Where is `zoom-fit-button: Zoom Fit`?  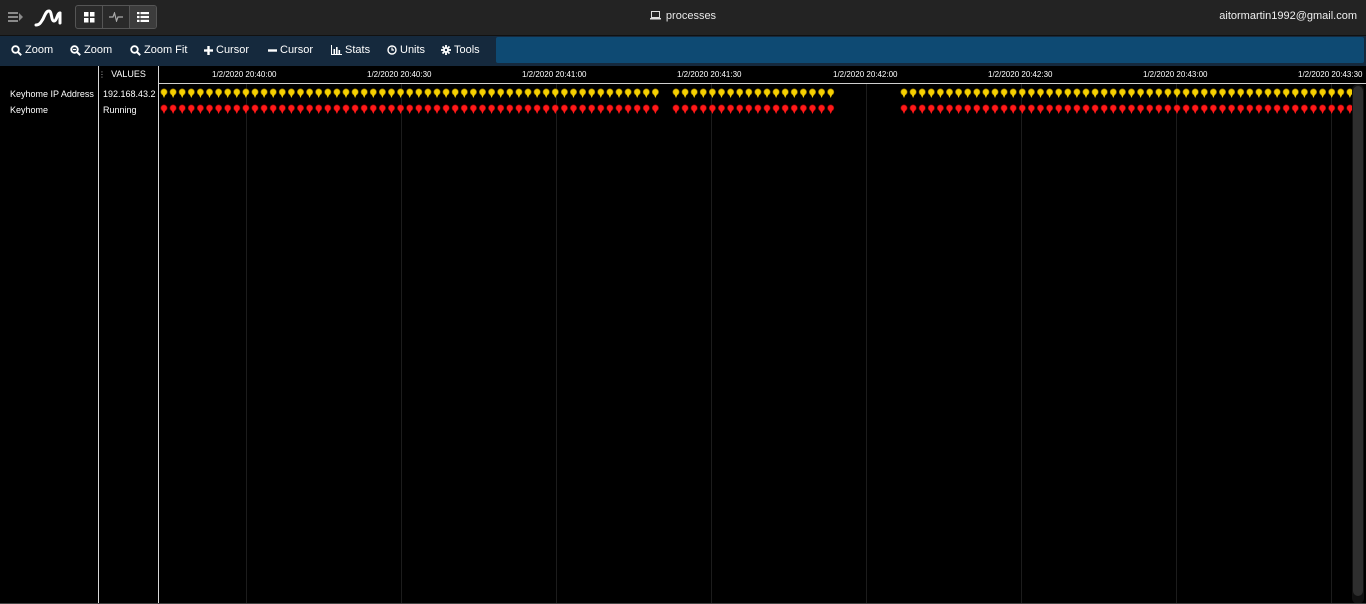
zoom-fit-button: Zoom Fit is located at coordinates (158, 50).